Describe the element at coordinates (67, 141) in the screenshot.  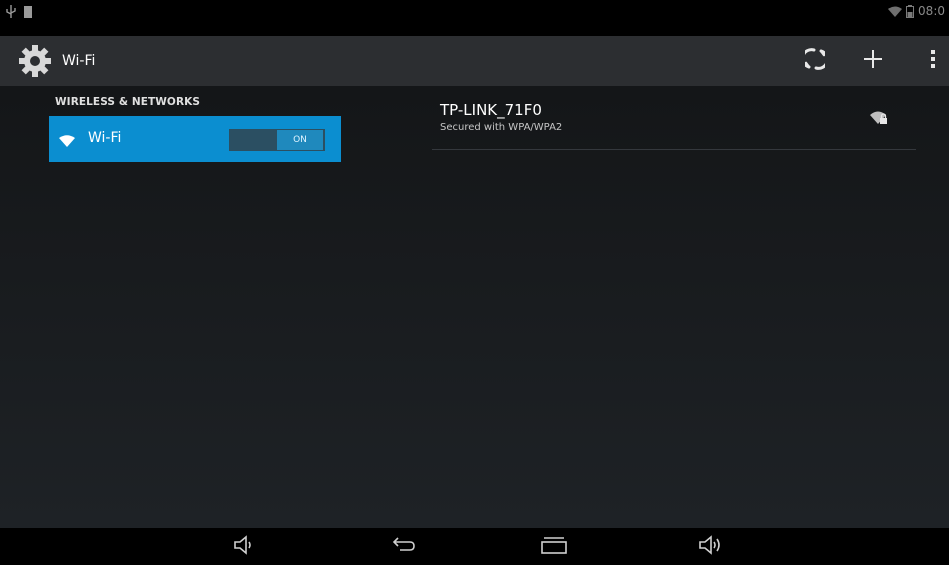
I see `wifi-icon` at that location.